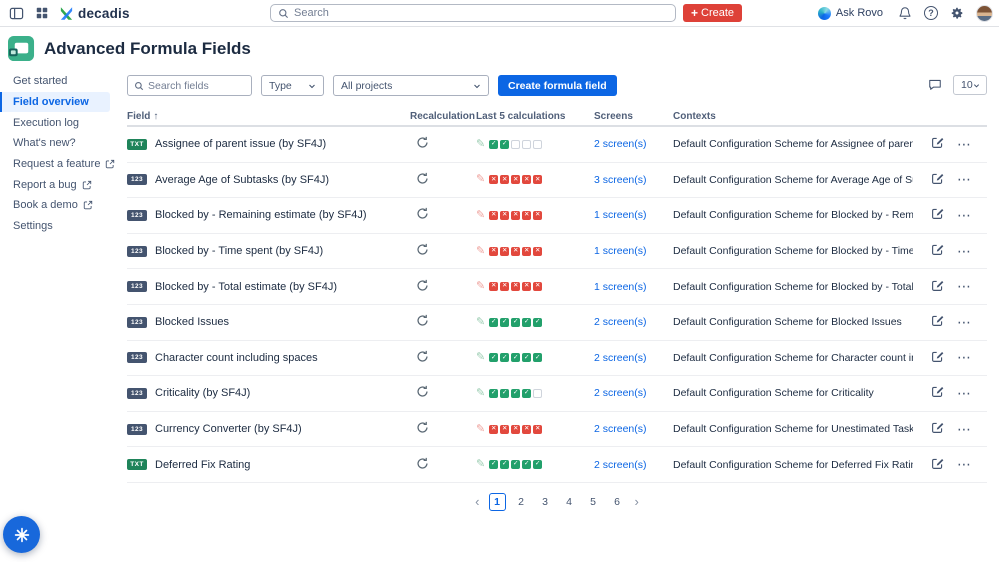 Image resolution: width=999 pixels, height=562 pixels. What do you see at coordinates (935, 85) in the screenshot?
I see `feedback-icon` at bounding box center [935, 85].